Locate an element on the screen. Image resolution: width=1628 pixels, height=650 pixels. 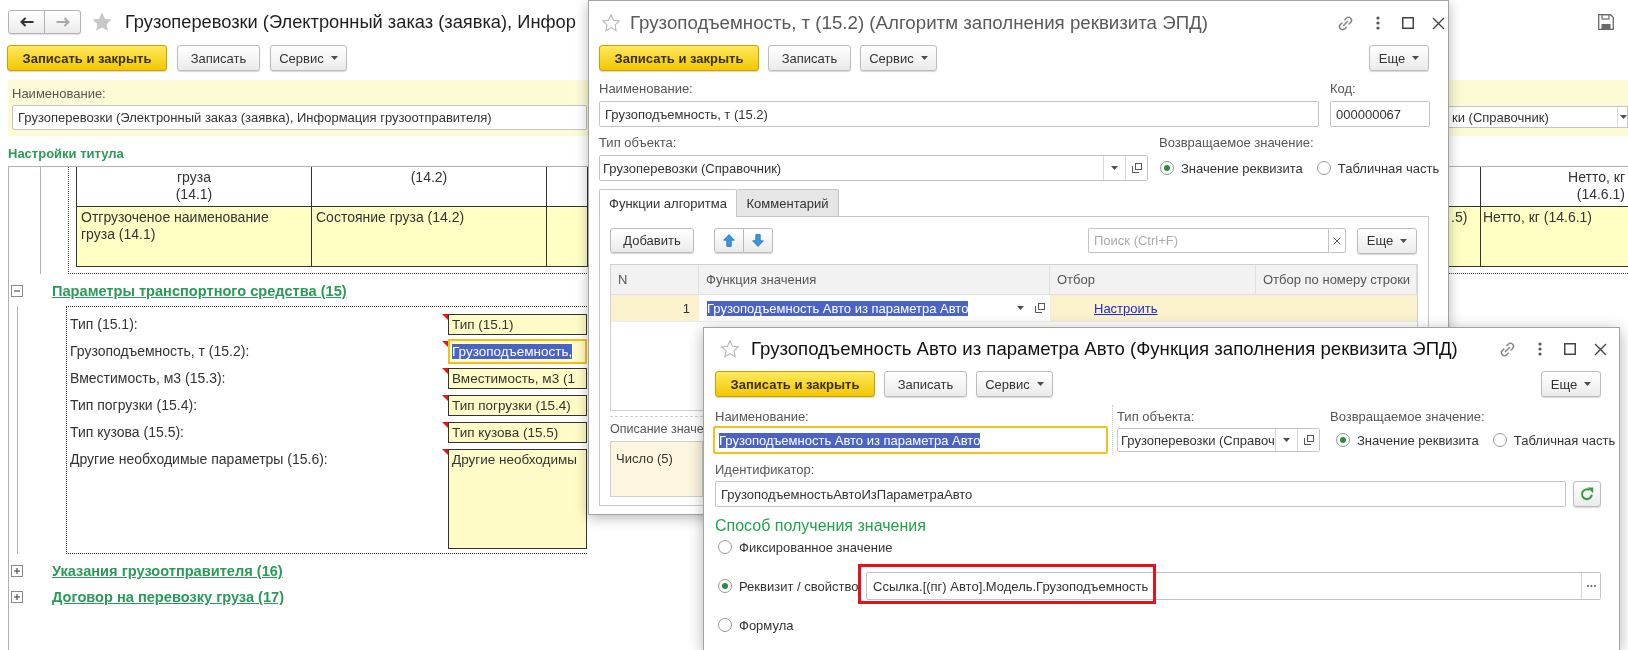
field-label: Тип объекта: is located at coordinates (638, 143).